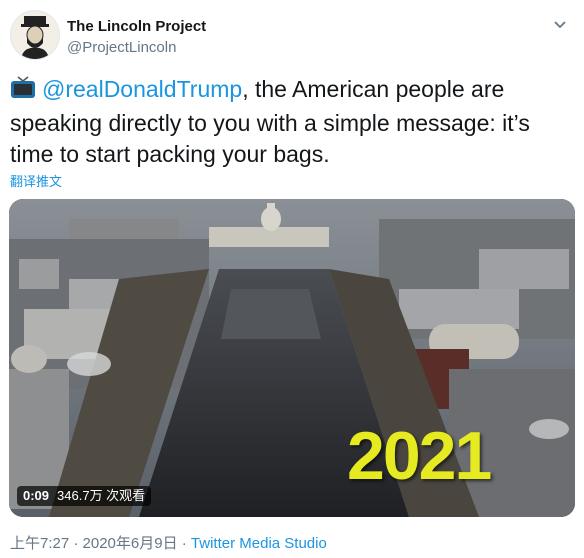  What do you see at coordinates (100, 543) in the screenshot?
I see `tweet-timestamp: 上午7:27 · 2020年6月9日 ·` at bounding box center [100, 543].